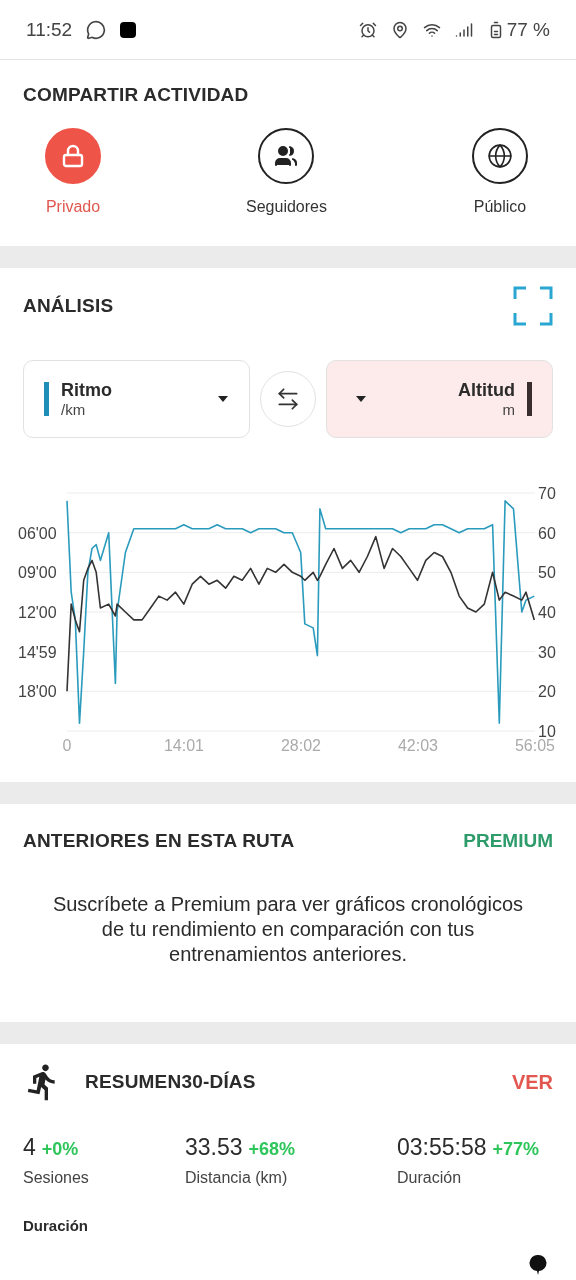  Describe the element at coordinates (237, 1178) in the screenshot. I see `stat-label: Distancia (km)` at that location.